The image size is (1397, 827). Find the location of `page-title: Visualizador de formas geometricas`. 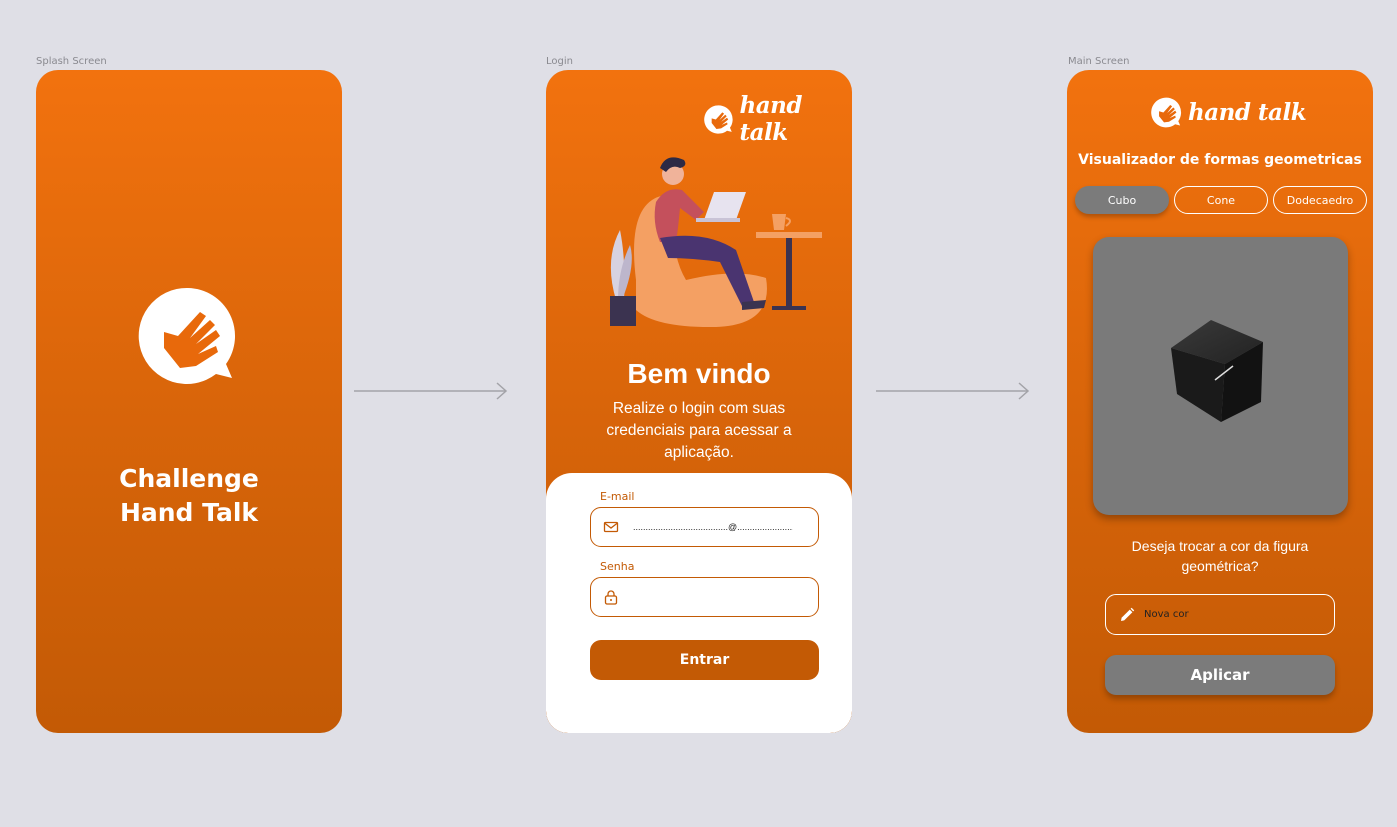

page-title: Visualizador de formas geometricas is located at coordinates (1220, 160).